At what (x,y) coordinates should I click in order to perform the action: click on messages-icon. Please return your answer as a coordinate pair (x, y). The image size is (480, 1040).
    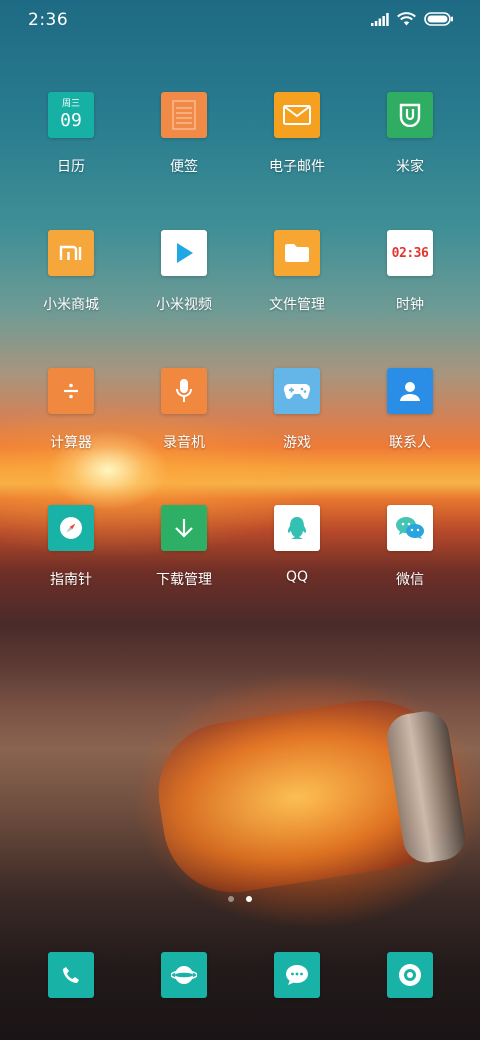
    Looking at the image, I should click on (297, 975).